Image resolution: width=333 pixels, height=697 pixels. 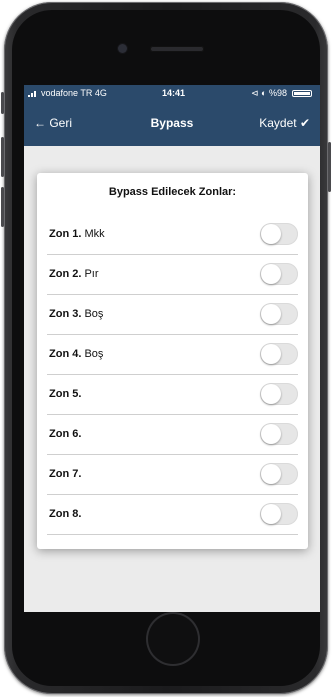 What do you see at coordinates (304, 123) in the screenshot?
I see `checkmark-icon: ✔` at bounding box center [304, 123].